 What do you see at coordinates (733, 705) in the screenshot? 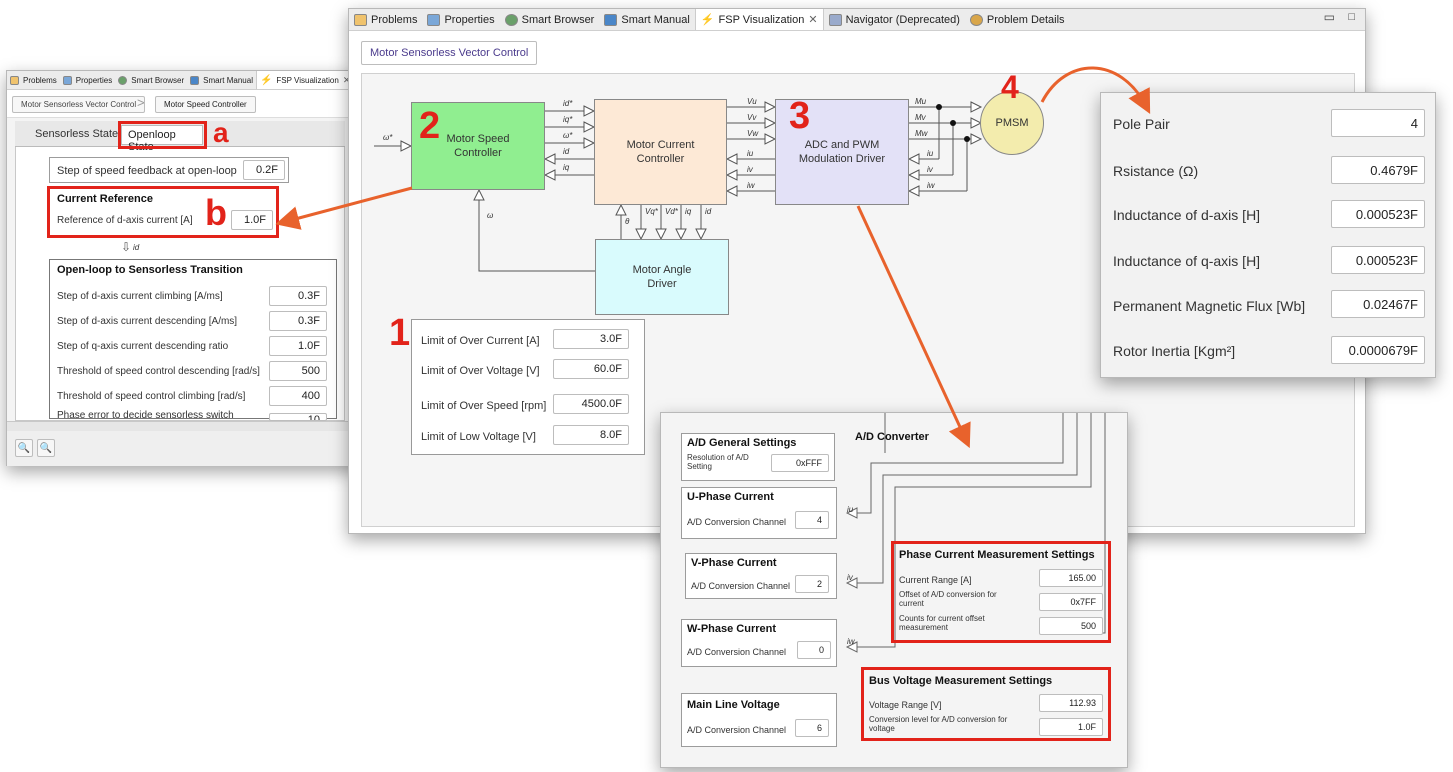
I see `channel-title: Main Line Voltage` at bounding box center [733, 705].